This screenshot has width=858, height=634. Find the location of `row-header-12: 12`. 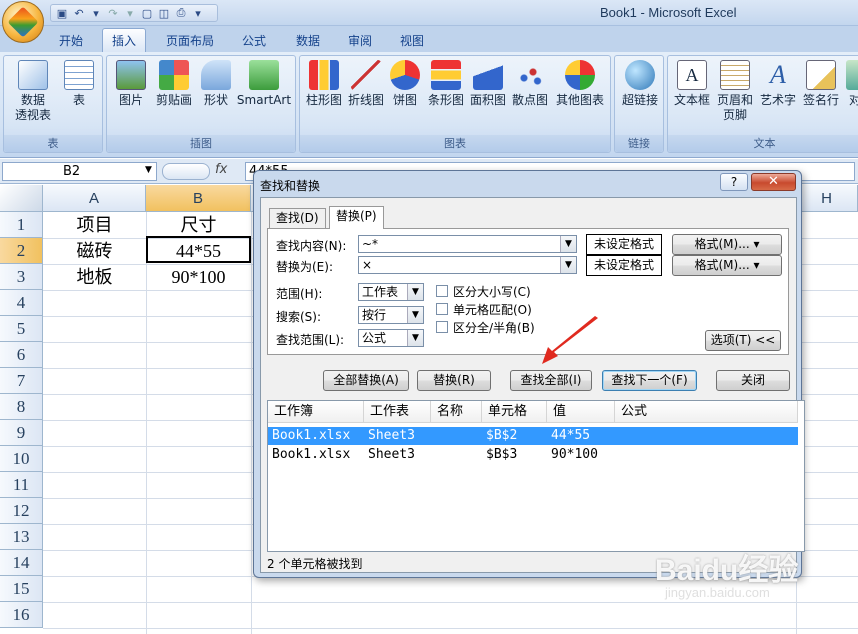

row-header-12: 12 is located at coordinates (21, 511).